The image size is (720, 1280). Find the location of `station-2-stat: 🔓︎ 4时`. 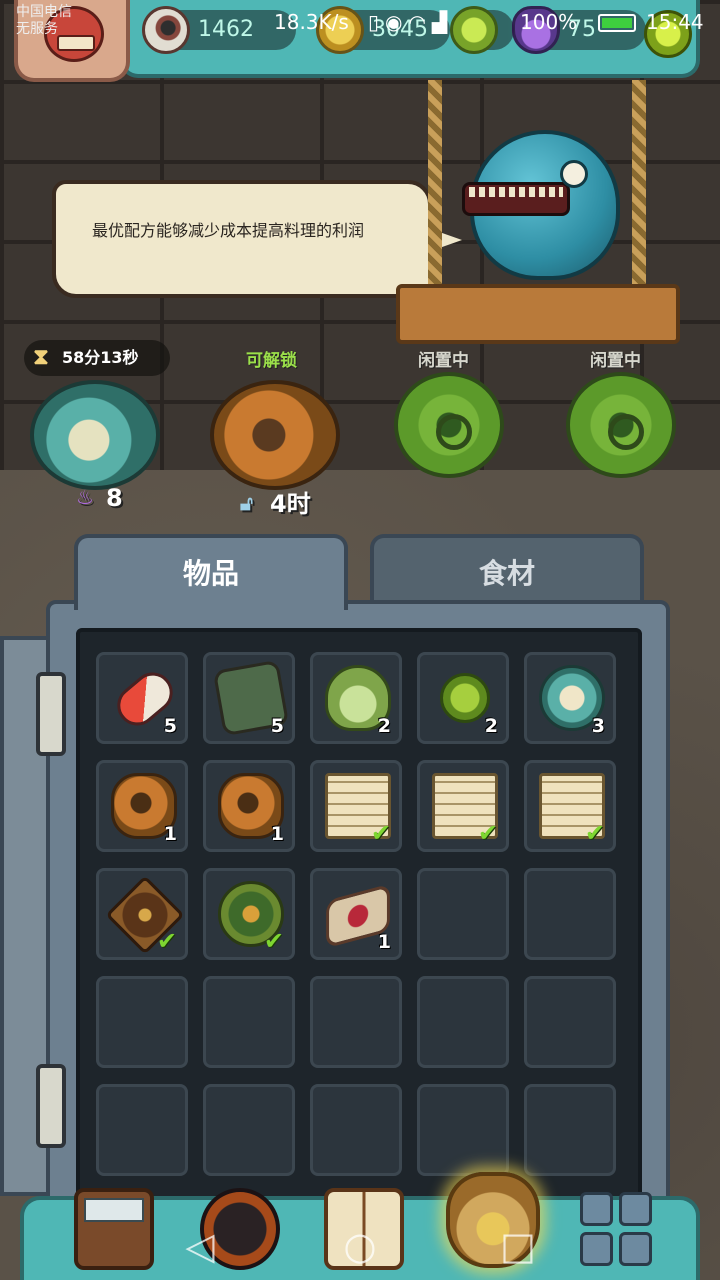

station-2-stat: 🔓︎ 4时 is located at coordinates (275, 501).